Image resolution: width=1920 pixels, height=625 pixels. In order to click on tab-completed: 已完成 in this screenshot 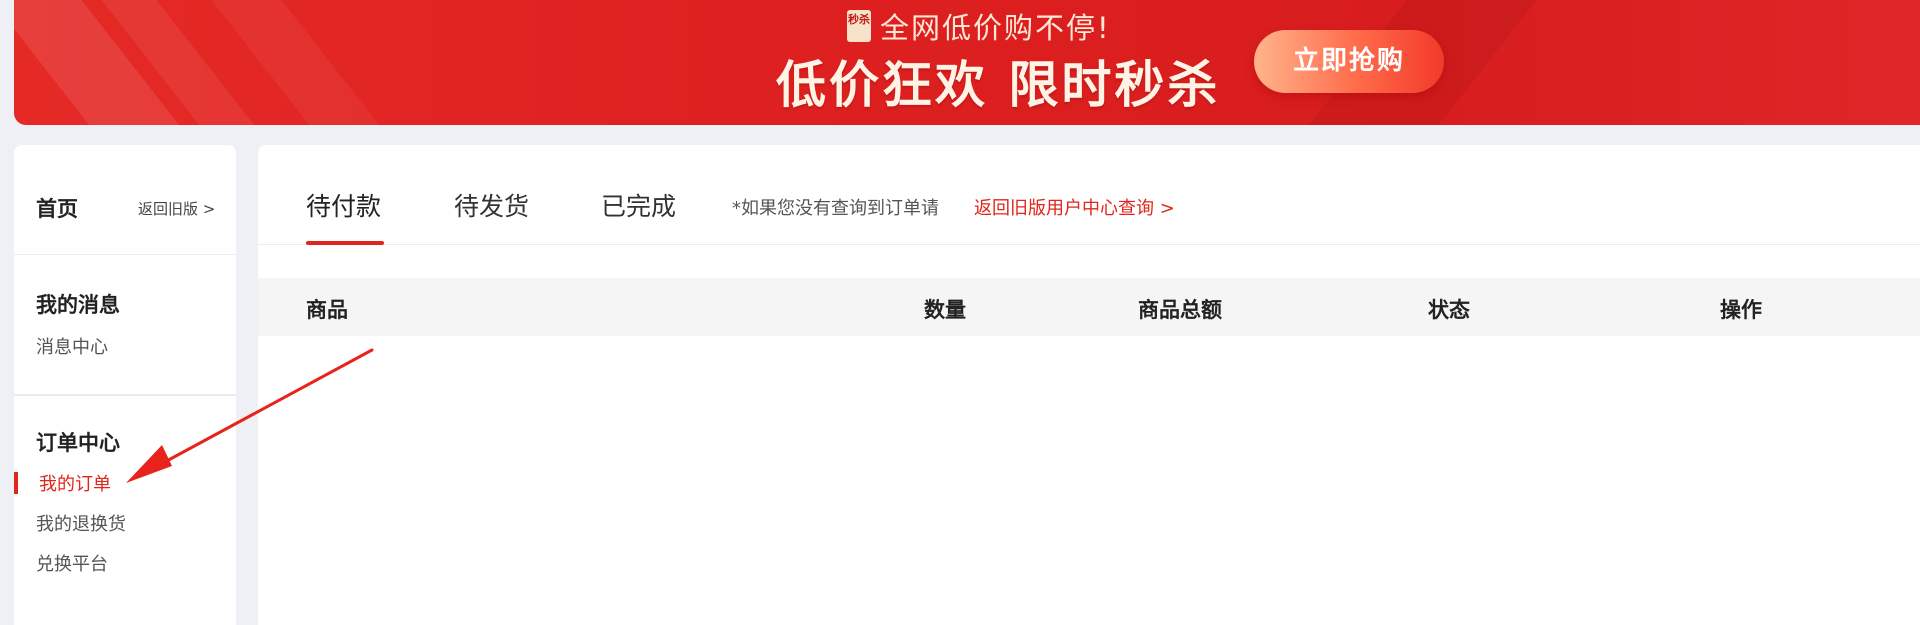, I will do `click(638, 205)`.